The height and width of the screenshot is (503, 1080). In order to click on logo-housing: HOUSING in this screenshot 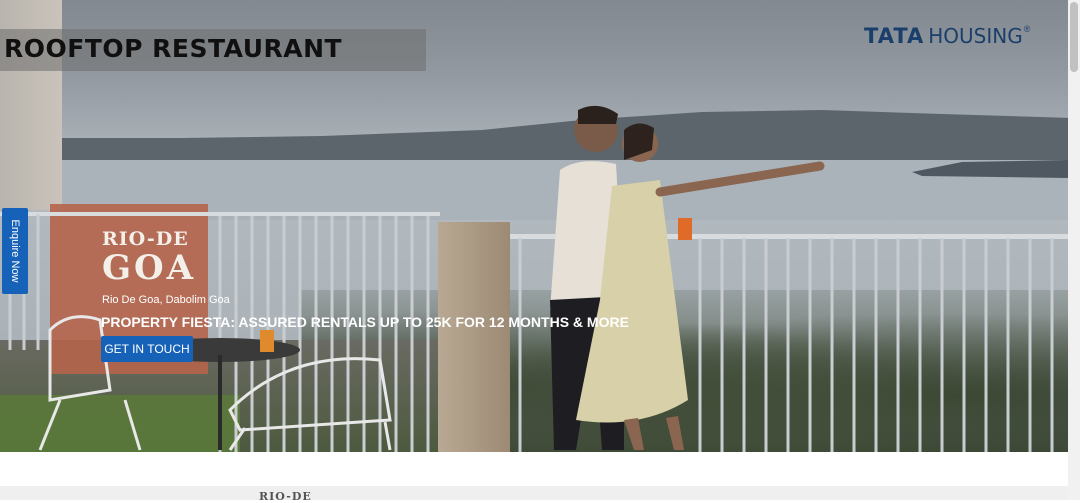, I will do `click(975, 36)`.